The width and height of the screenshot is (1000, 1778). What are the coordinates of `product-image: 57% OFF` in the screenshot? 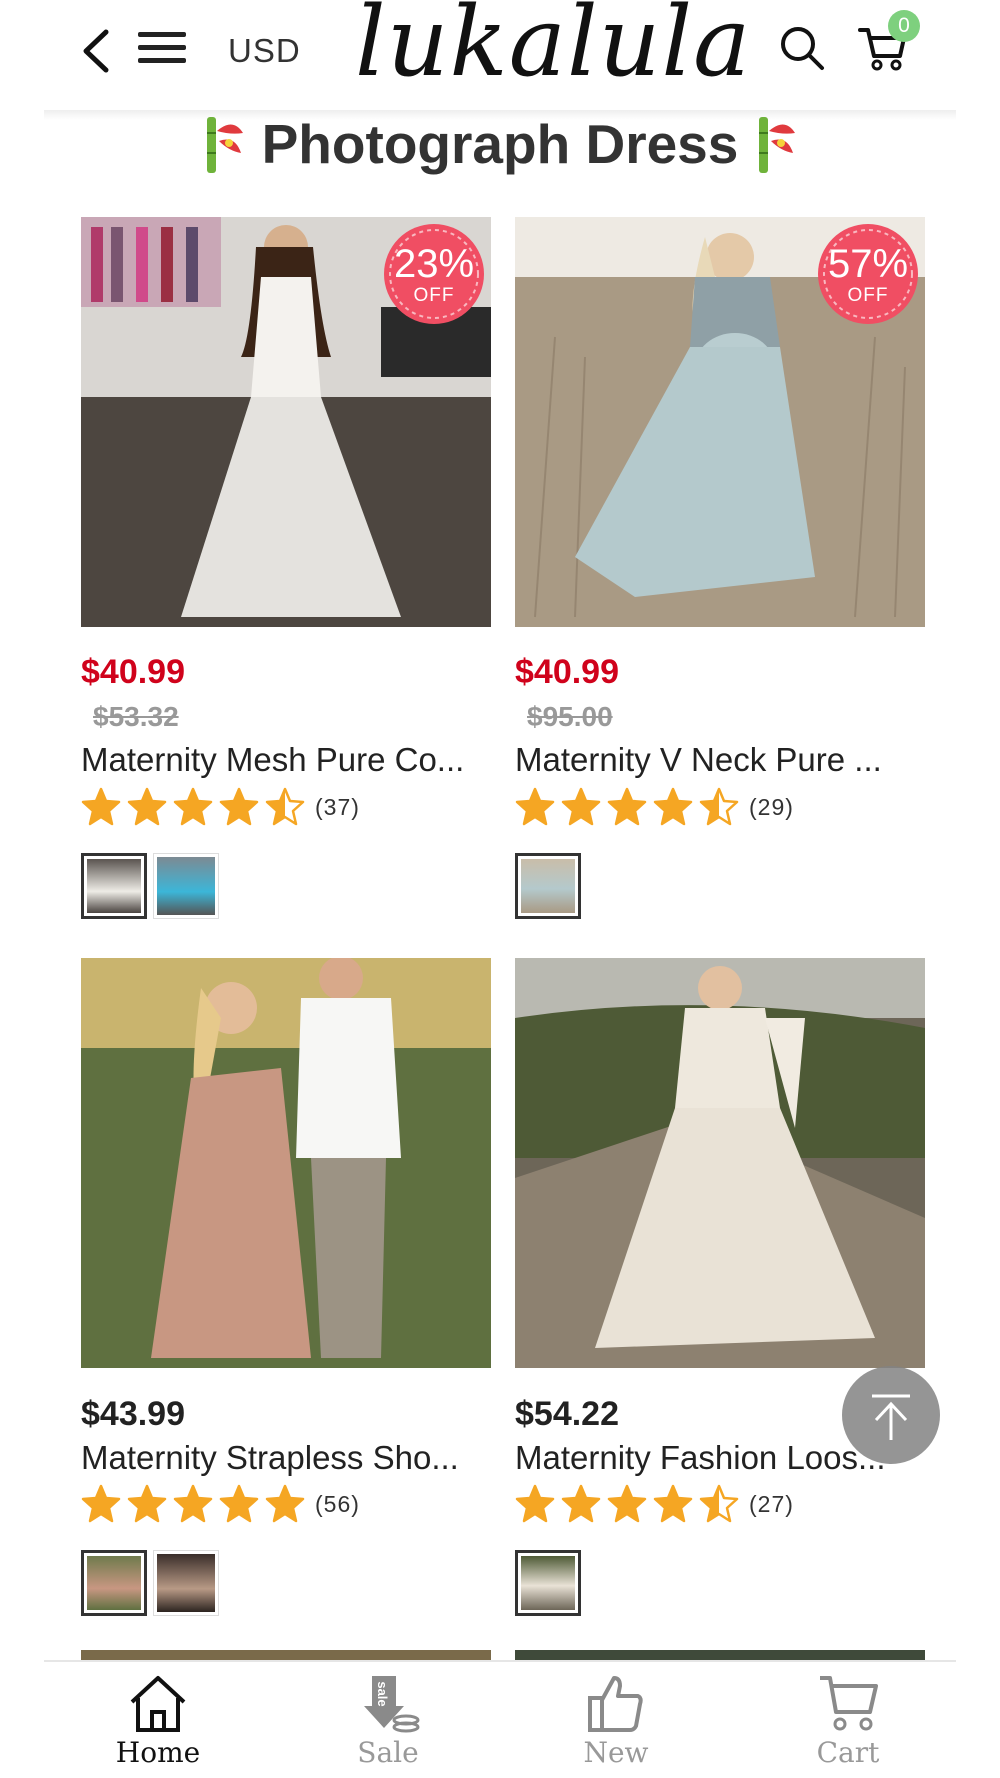 It's located at (720, 422).